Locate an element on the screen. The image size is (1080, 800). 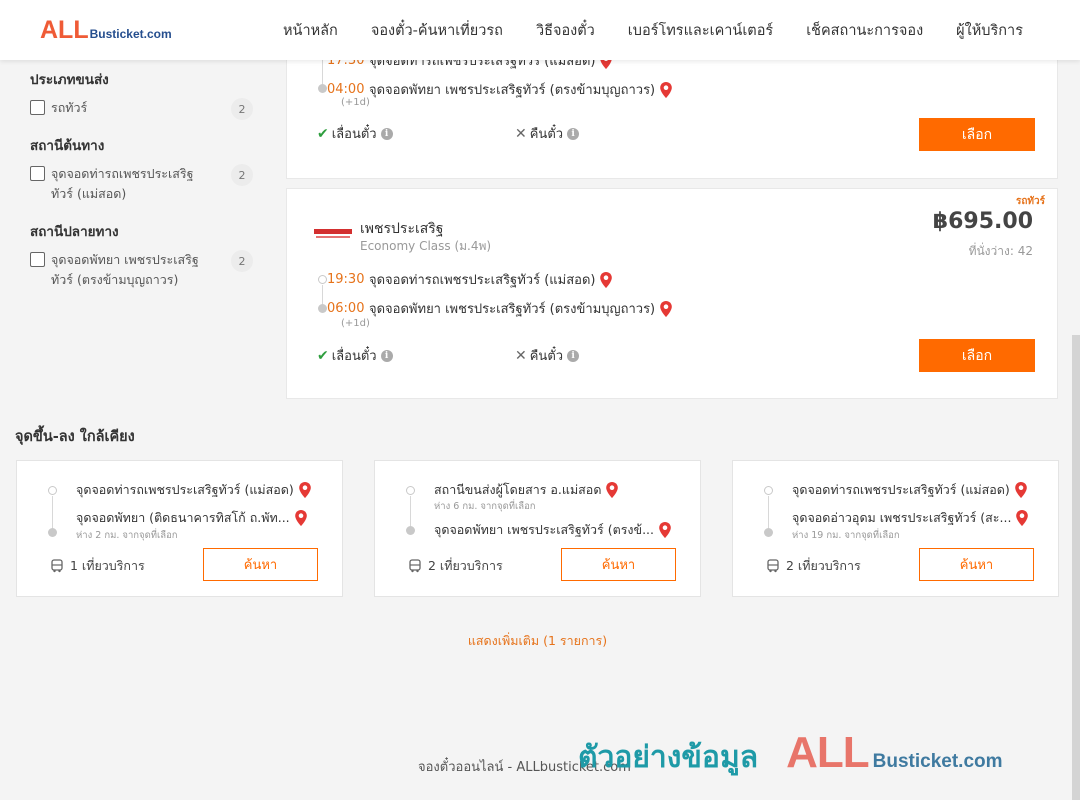
route-dot-end is located at coordinates (768, 532).